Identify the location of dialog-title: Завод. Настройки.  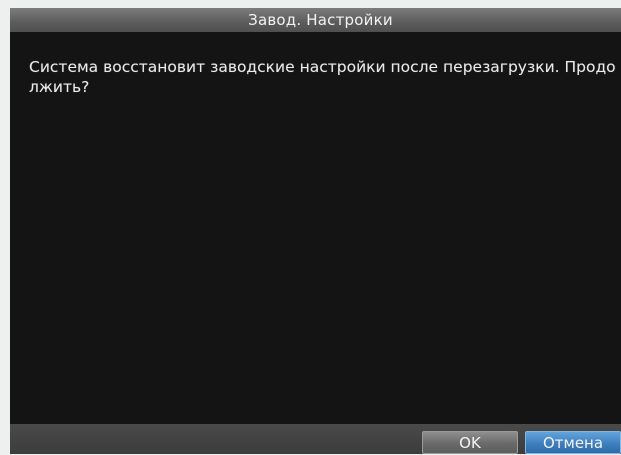
(320, 20).